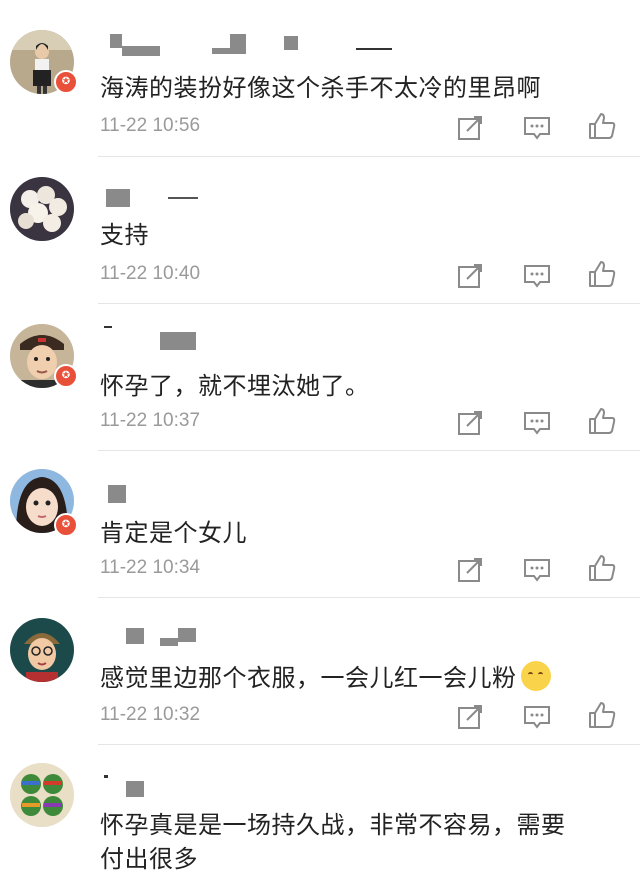  I want to click on thinking-emoji, so click(535, 676).